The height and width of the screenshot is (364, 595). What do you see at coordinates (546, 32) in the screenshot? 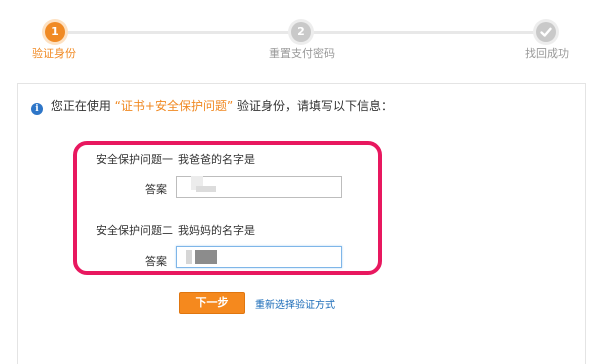
I see `check-icon` at bounding box center [546, 32].